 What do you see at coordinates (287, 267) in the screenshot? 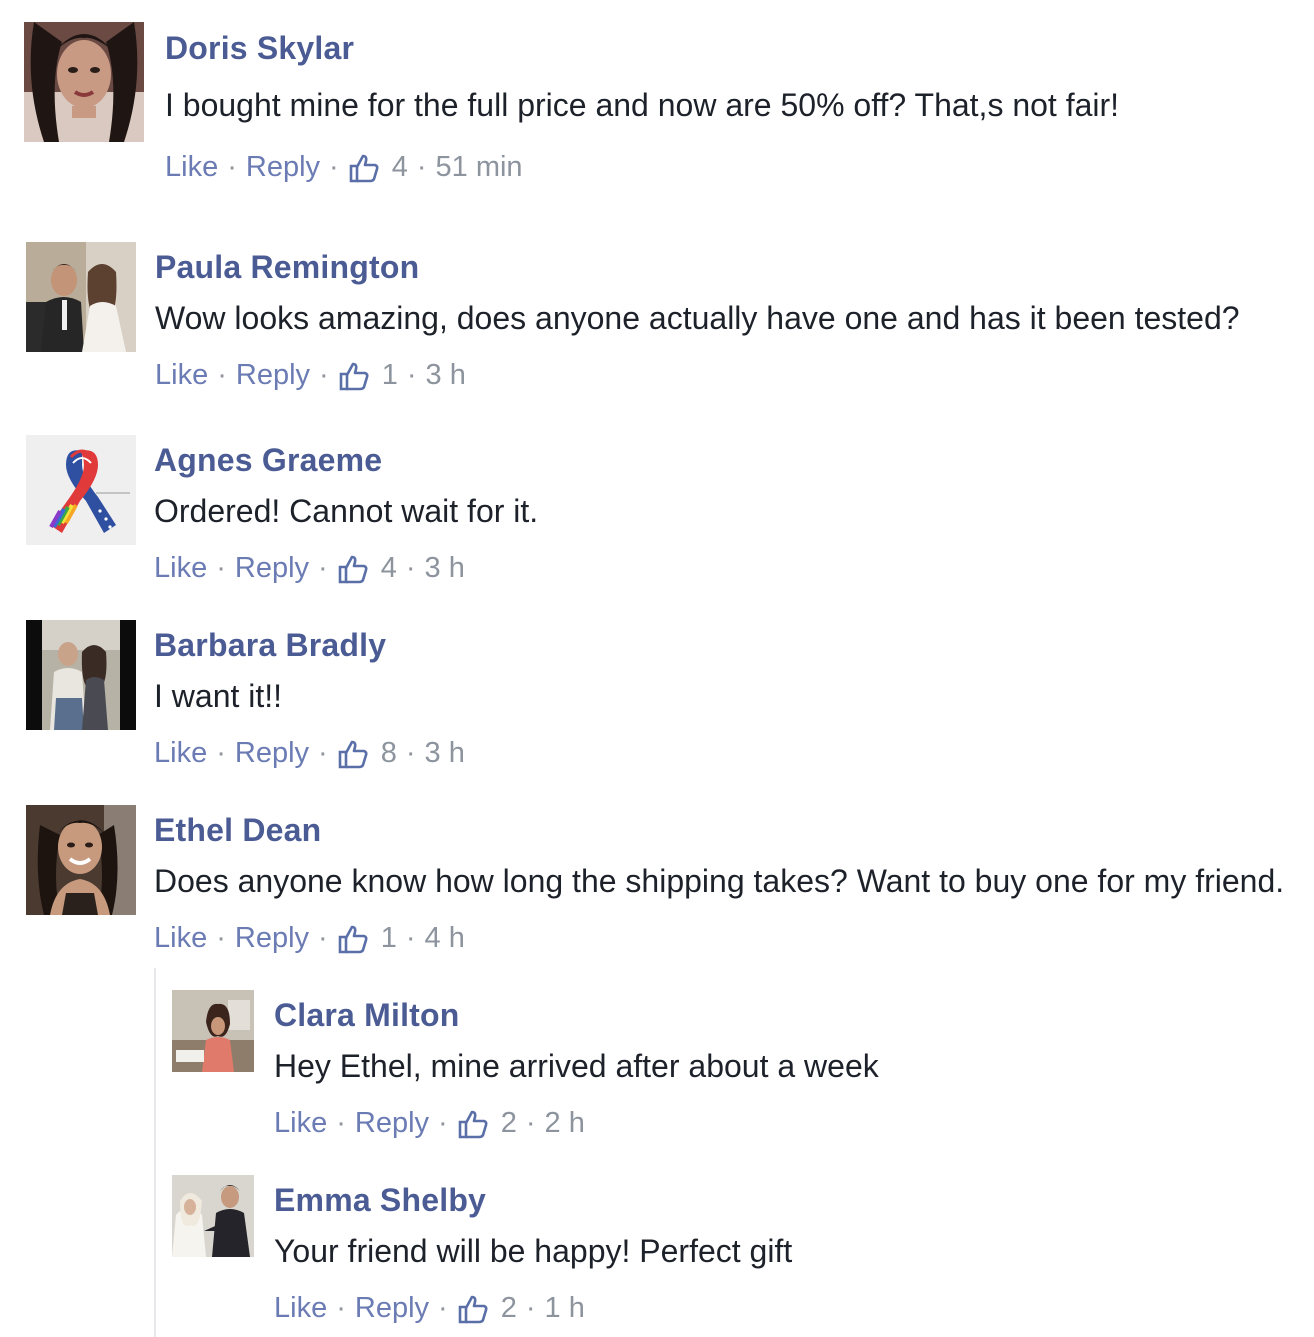
I see `comment-author: Paula Remington` at bounding box center [287, 267].